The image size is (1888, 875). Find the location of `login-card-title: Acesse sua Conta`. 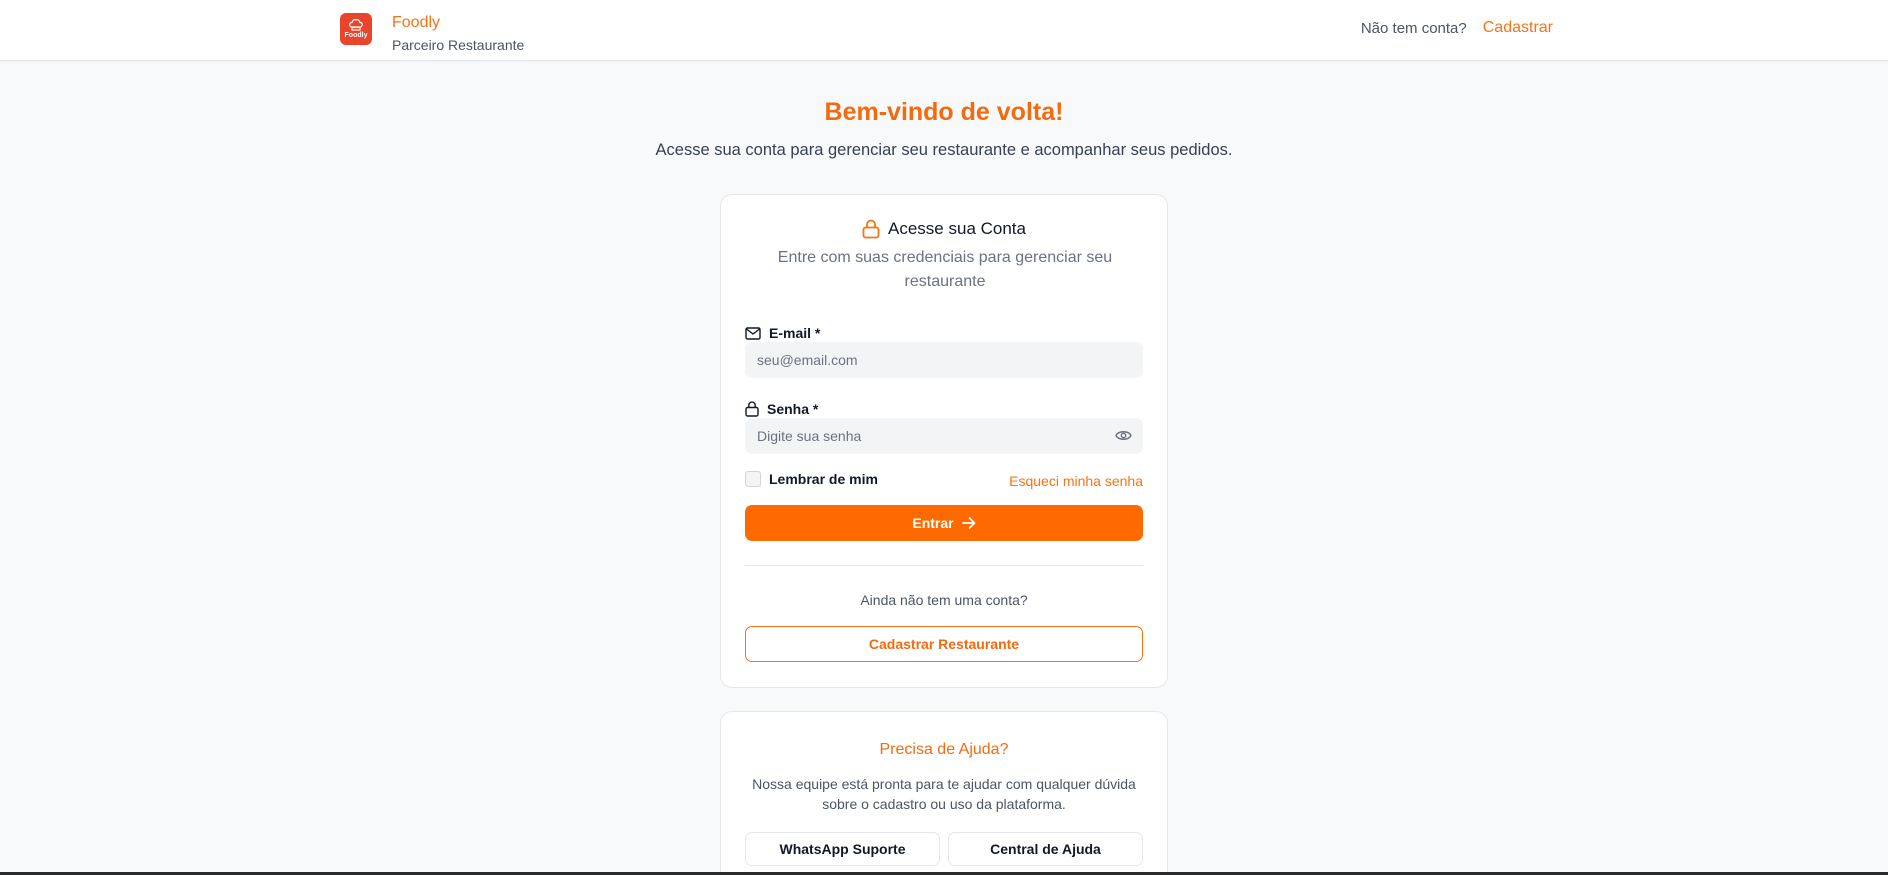

login-card-title: Acesse sua Conta is located at coordinates (957, 228).